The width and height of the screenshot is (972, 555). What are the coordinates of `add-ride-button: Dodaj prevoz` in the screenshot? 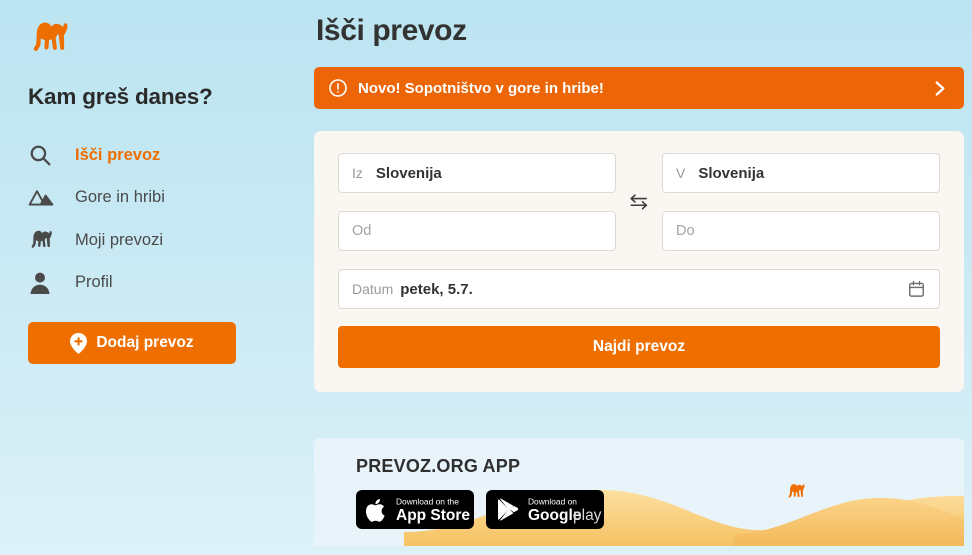 It's located at (132, 343).